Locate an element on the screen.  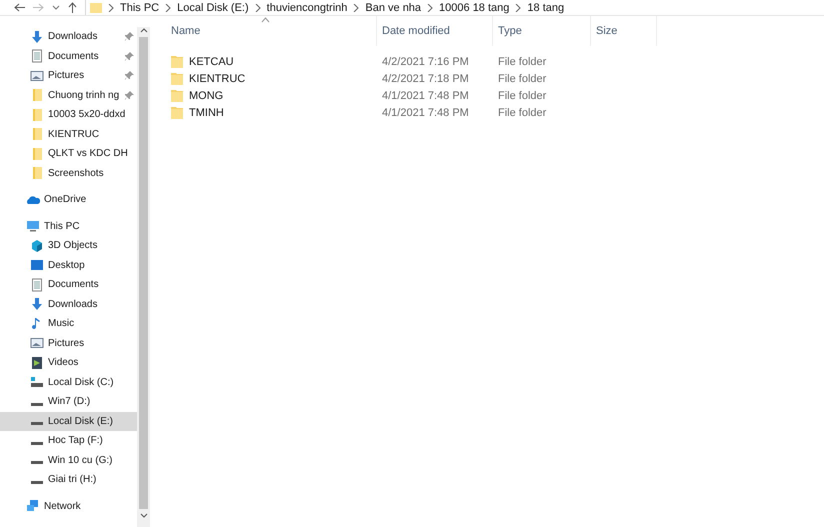
file-name: MONG is located at coordinates (206, 96).